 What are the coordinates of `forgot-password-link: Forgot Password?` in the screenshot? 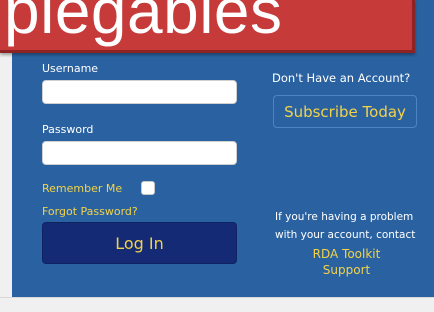 It's located at (90, 211).